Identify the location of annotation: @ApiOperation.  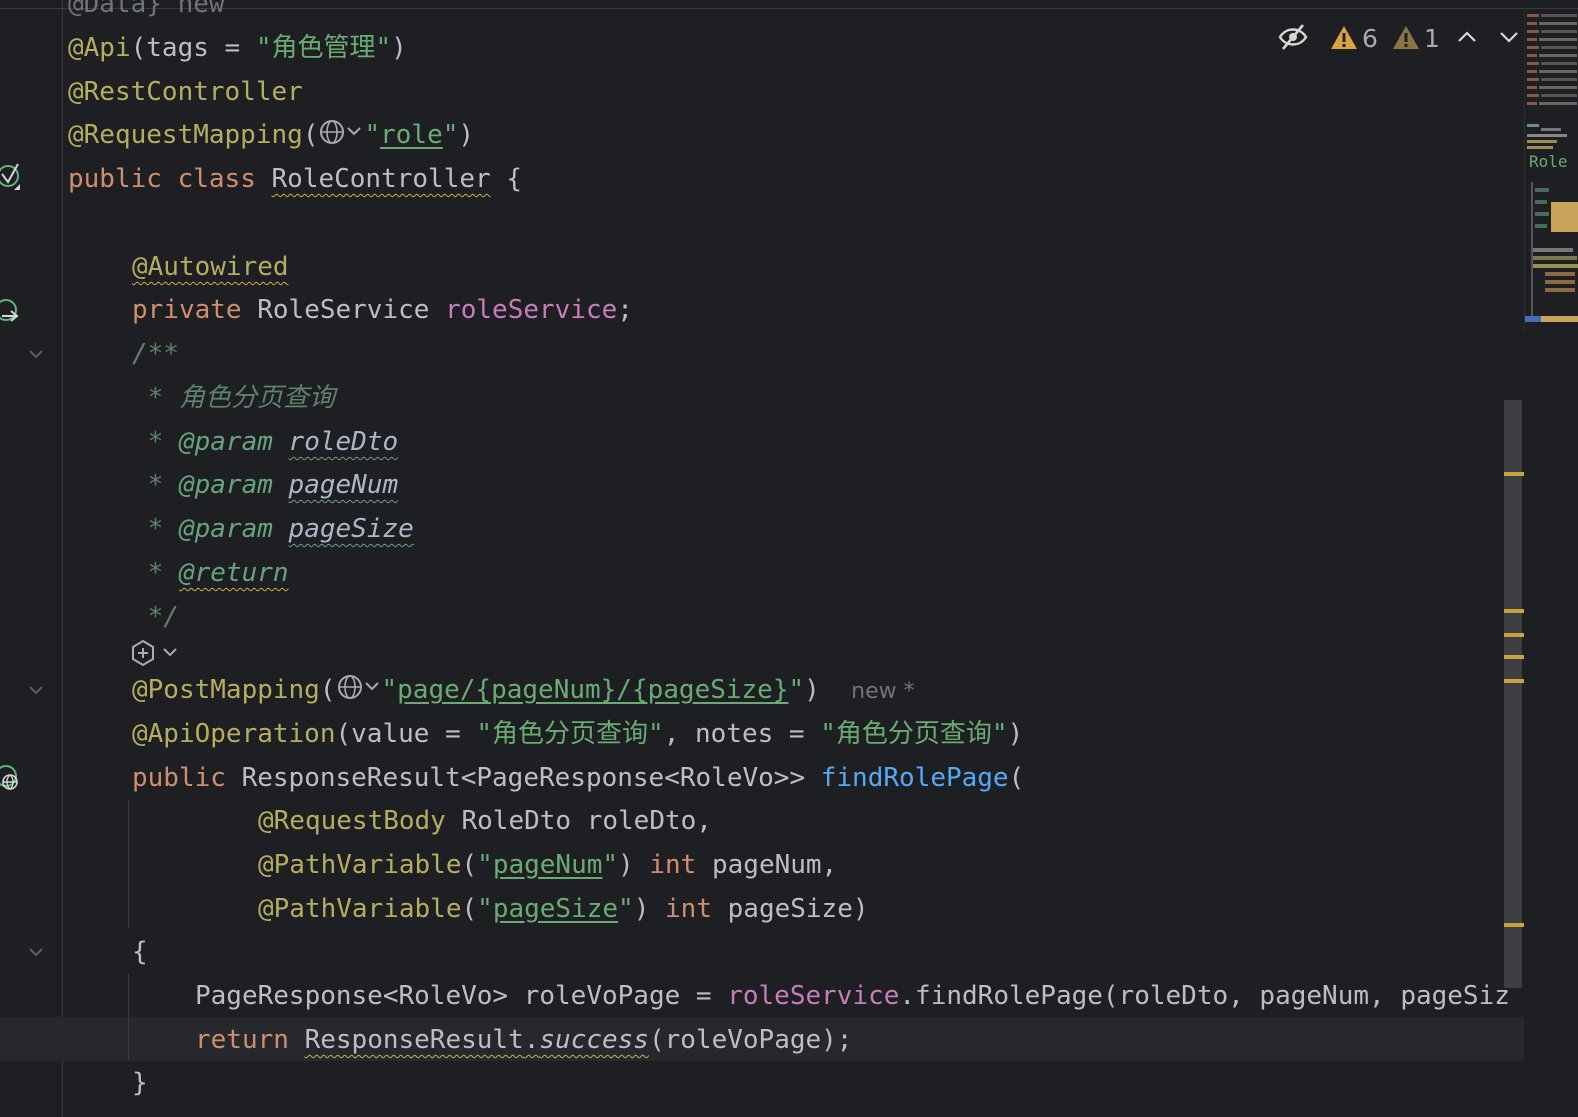
(234, 734).